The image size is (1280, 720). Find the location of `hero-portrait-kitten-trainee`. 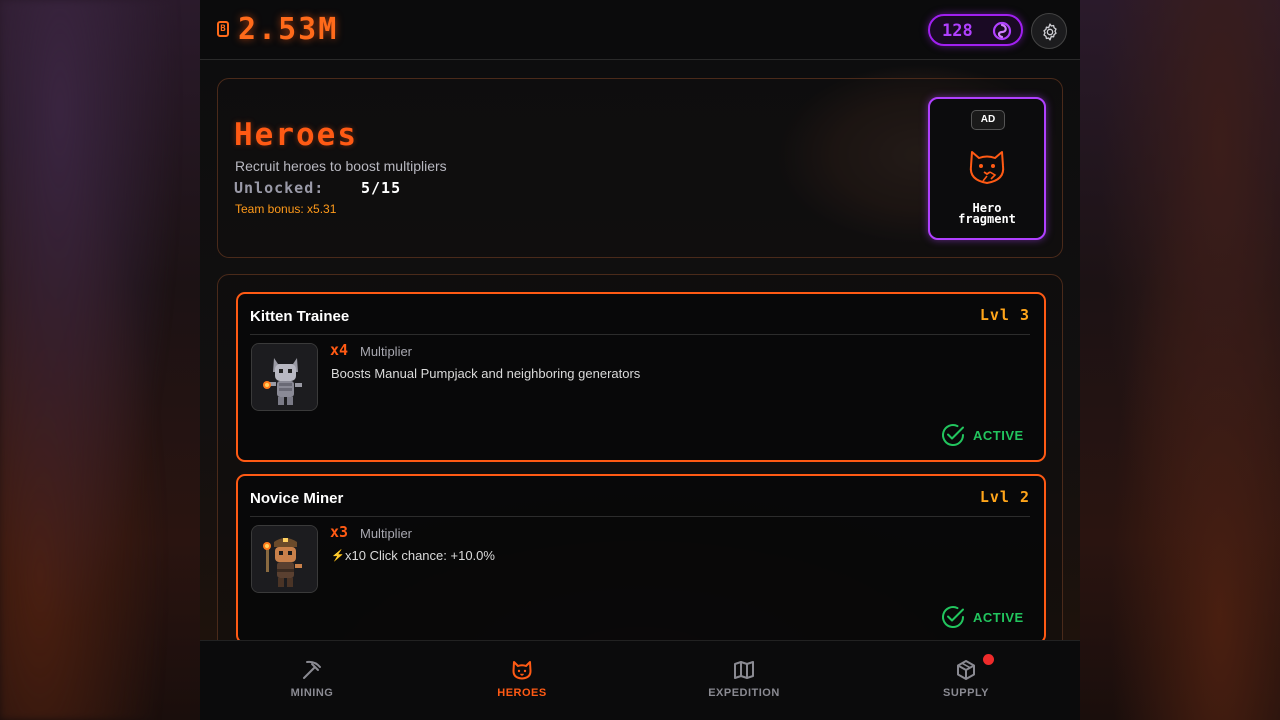

hero-portrait-kitten-trainee is located at coordinates (284, 377).